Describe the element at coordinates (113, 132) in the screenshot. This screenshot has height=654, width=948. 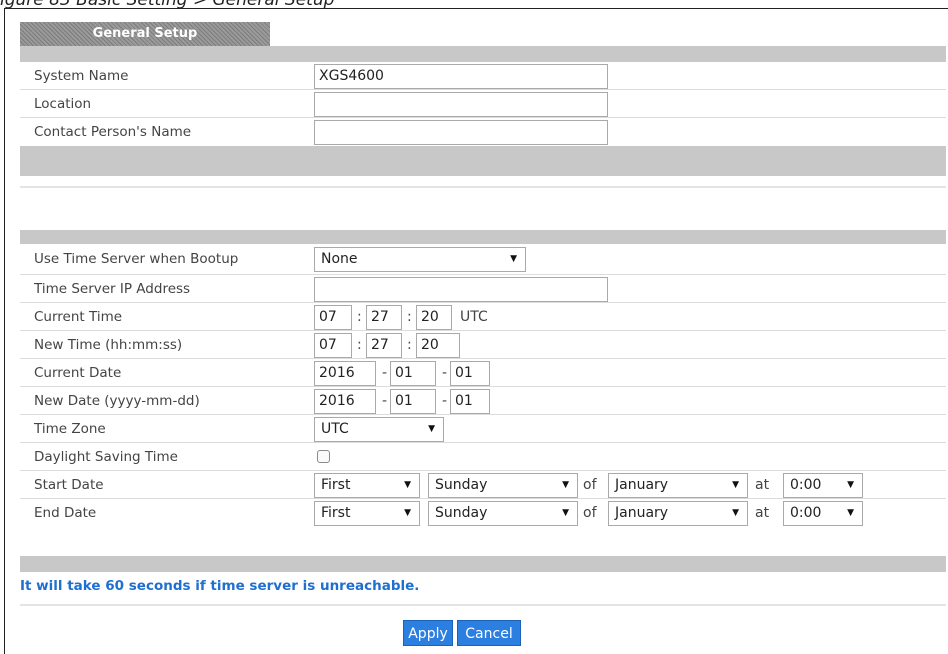
I see `contact-label: Contact Person's Name` at that location.